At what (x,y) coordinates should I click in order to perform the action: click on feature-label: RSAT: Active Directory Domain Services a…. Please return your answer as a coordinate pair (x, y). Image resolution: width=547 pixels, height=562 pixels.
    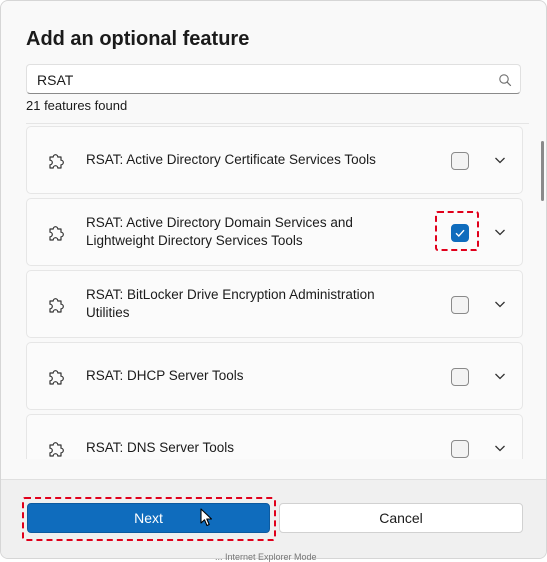
    Looking at the image, I should click on (219, 231).